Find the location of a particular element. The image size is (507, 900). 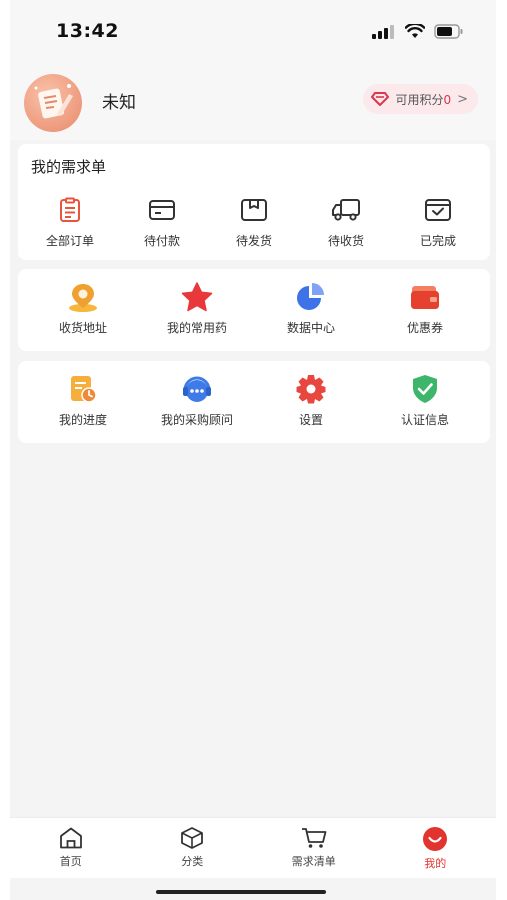

pie-chart-icon is located at coordinates (310, 296).